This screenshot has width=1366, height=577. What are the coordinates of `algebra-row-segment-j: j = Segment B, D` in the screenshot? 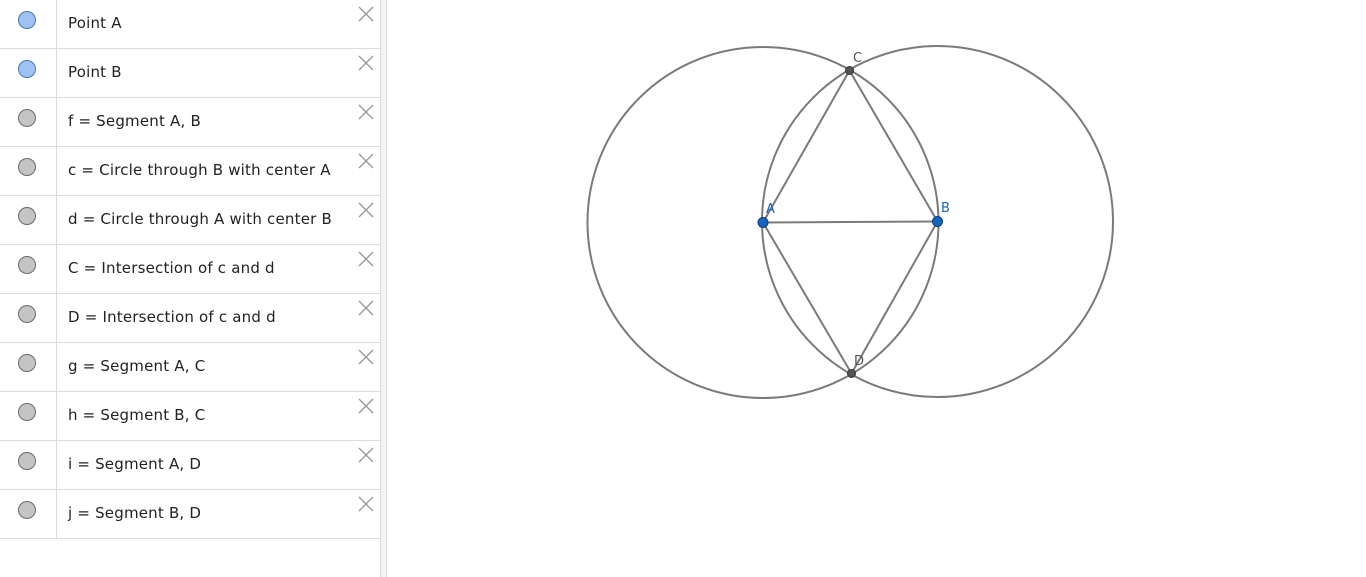 It's located at (190, 514).